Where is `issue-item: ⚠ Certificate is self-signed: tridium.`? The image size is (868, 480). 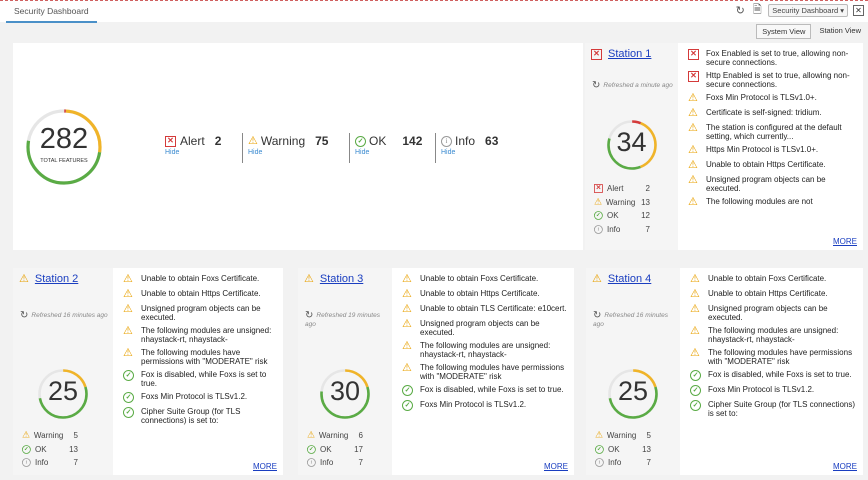
issue-item: ⚠ Certificate is self-signed: tridium. is located at coordinates (772, 113).